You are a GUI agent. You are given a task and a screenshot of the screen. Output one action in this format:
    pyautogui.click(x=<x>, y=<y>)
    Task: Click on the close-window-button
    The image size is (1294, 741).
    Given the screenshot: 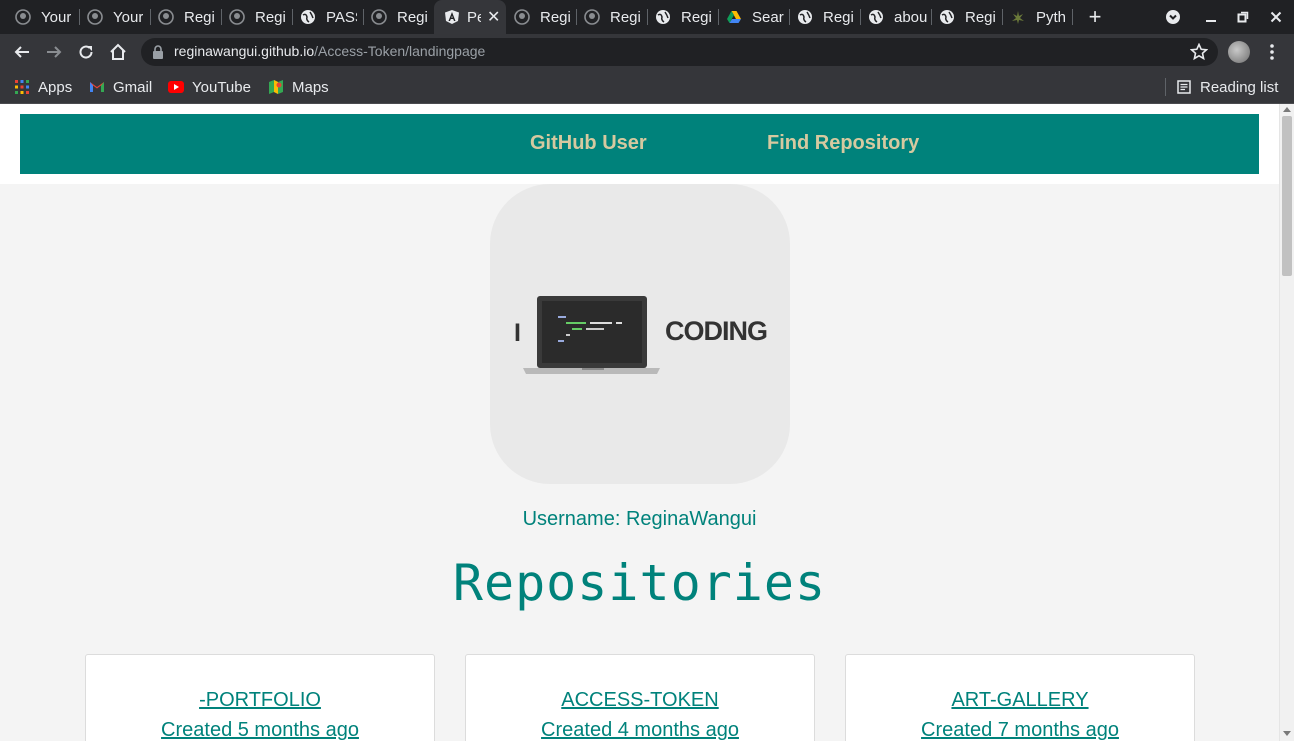 What is the action you would take?
    pyautogui.click(x=1276, y=17)
    